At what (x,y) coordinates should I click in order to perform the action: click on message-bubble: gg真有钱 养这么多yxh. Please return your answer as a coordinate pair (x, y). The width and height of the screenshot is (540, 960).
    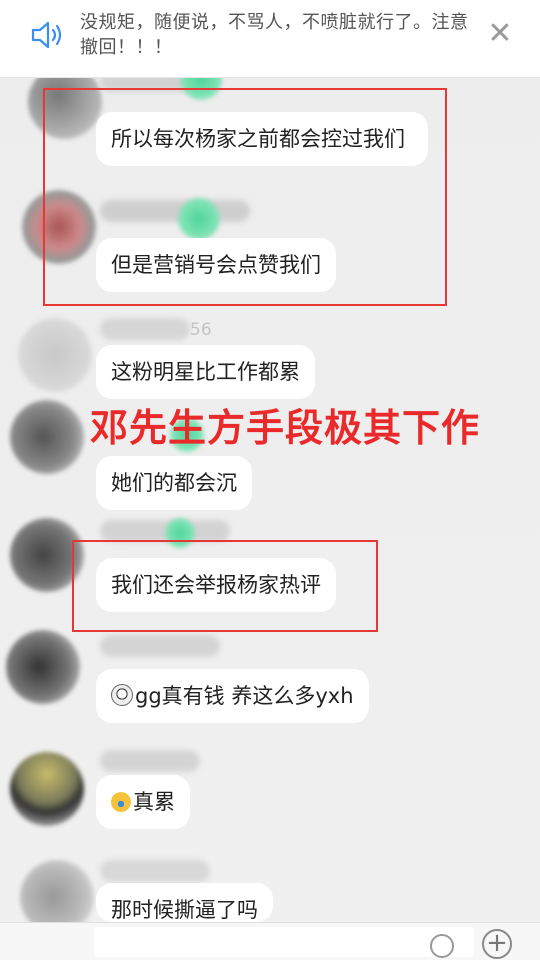
    Looking at the image, I should click on (232, 696).